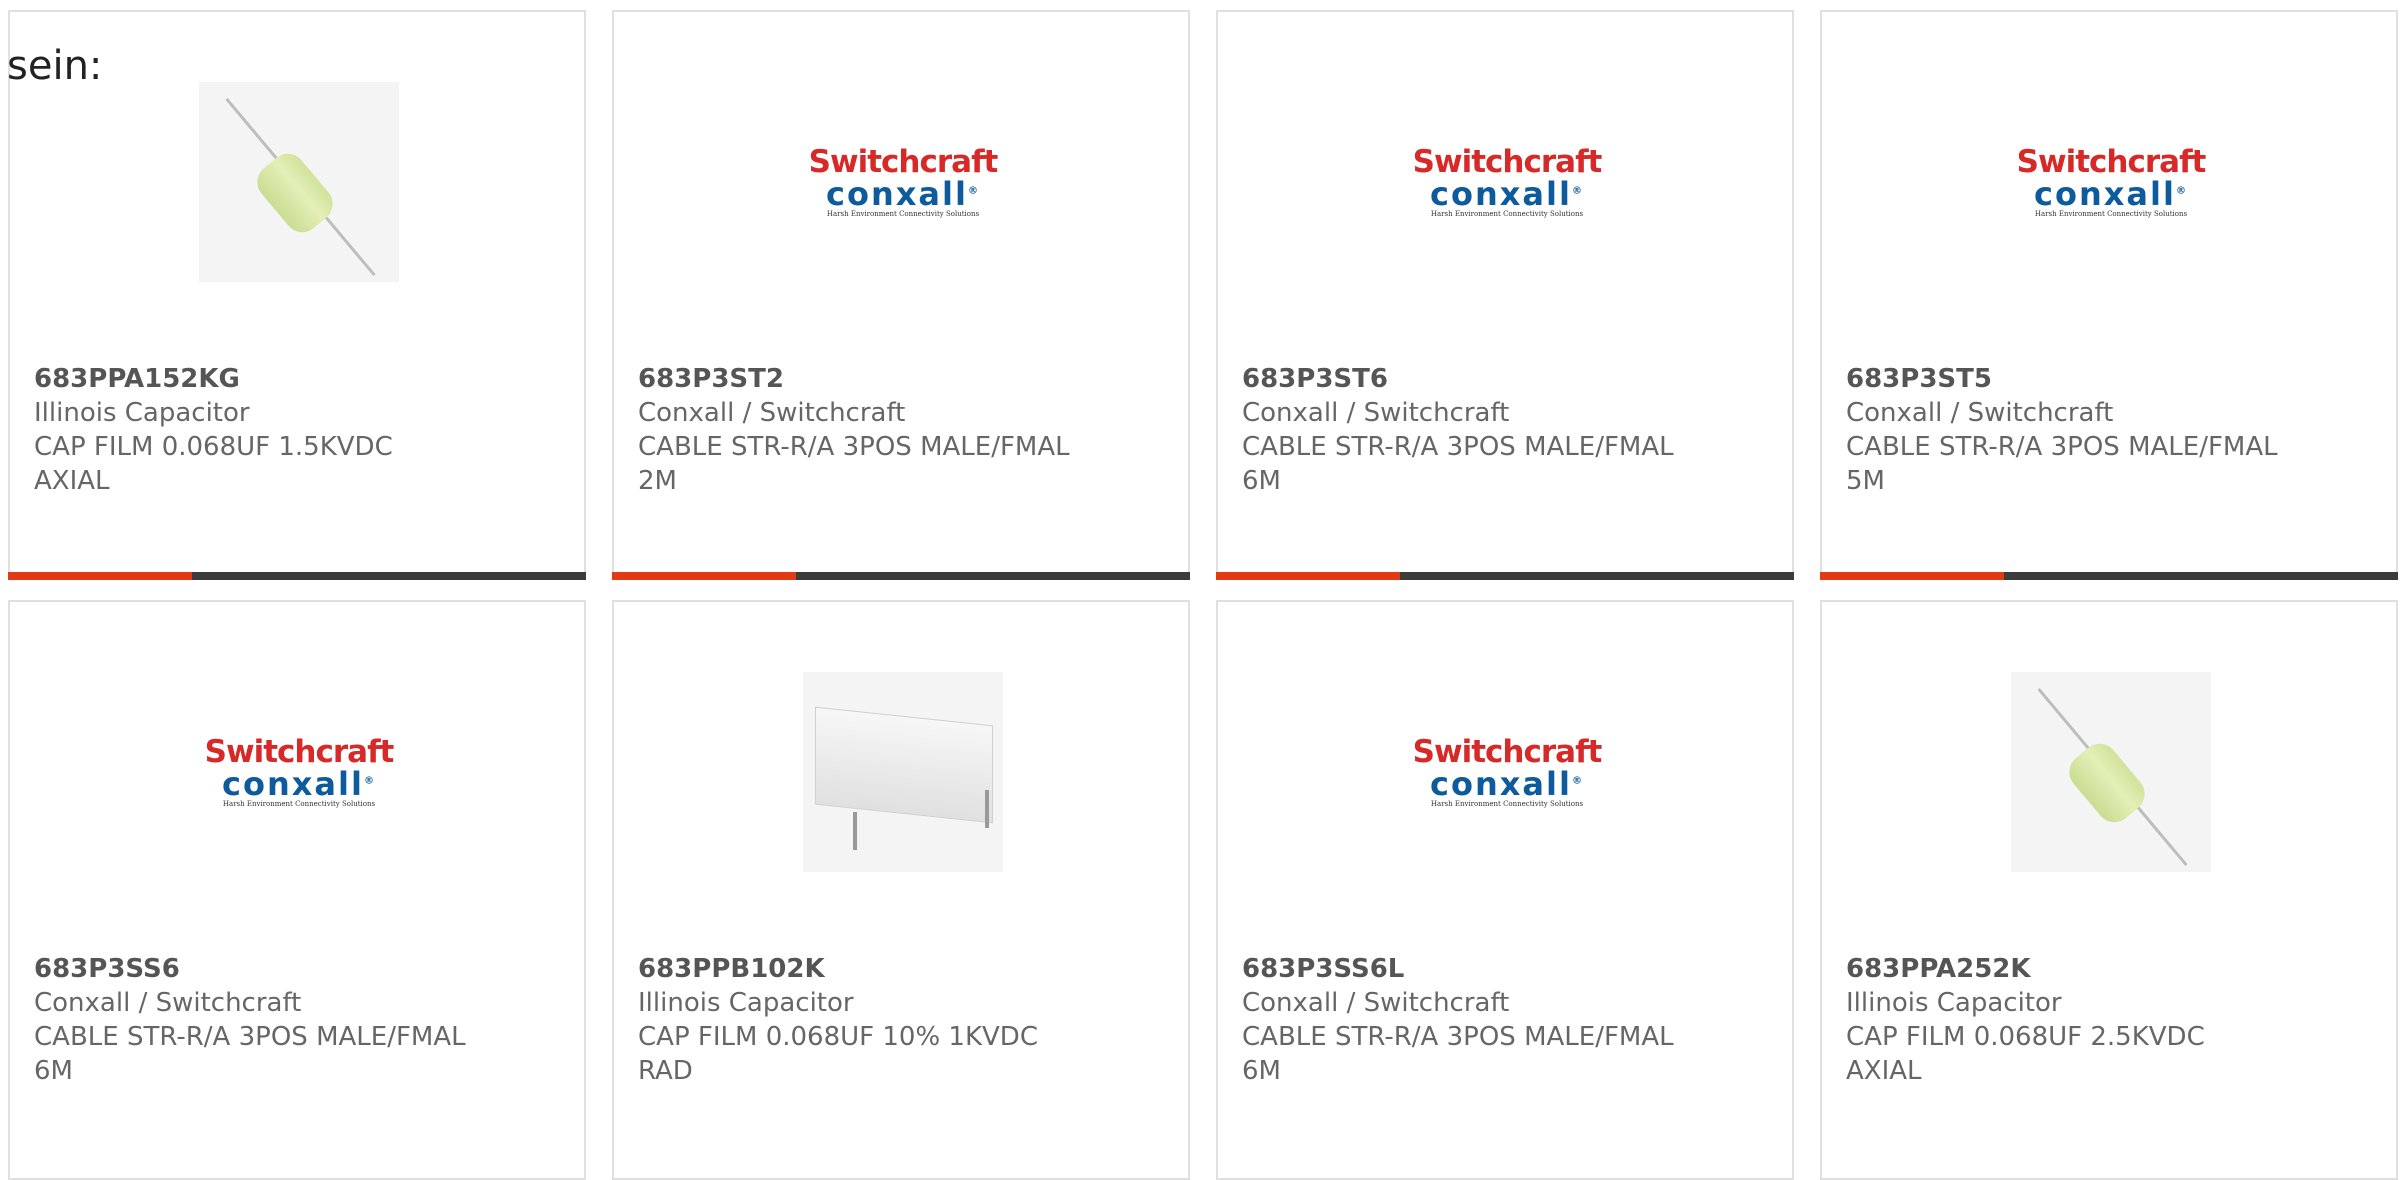  I want to click on radial-capacitor-image, so click(903, 772).